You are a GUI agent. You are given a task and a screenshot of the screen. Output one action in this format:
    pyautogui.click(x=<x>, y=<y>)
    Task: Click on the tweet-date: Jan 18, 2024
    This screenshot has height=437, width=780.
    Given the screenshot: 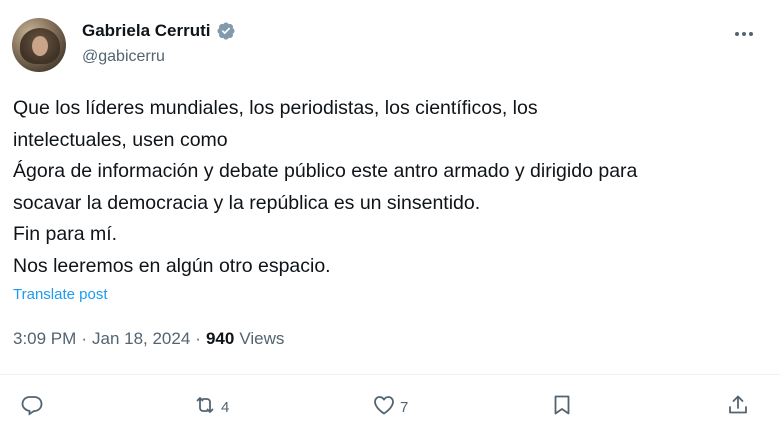 What is the action you would take?
    pyautogui.click(x=141, y=339)
    